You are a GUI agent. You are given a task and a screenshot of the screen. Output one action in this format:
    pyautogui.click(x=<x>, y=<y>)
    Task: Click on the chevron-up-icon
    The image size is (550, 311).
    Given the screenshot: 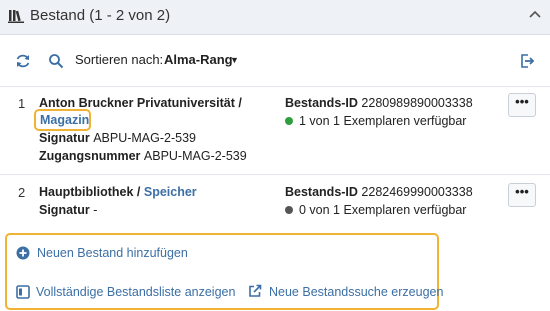 What is the action you would take?
    pyautogui.click(x=535, y=15)
    